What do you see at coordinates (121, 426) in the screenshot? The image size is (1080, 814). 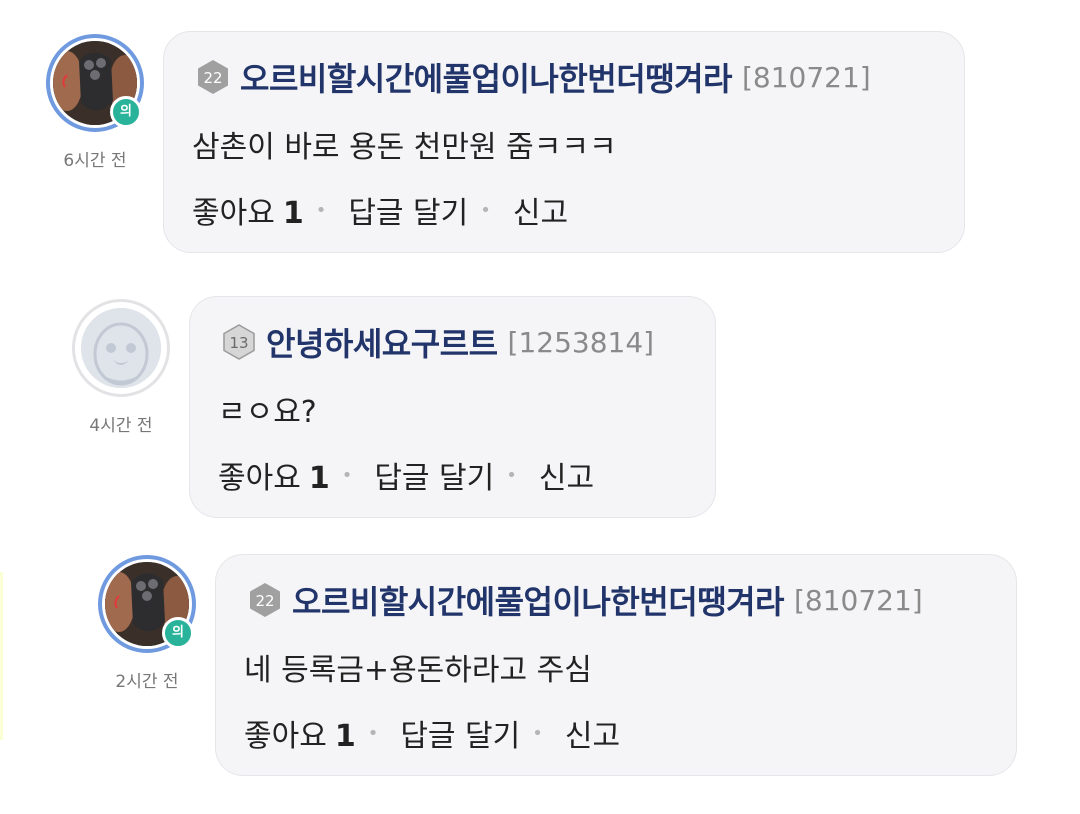 I see `comment-time: 4시간 전` at bounding box center [121, 426].